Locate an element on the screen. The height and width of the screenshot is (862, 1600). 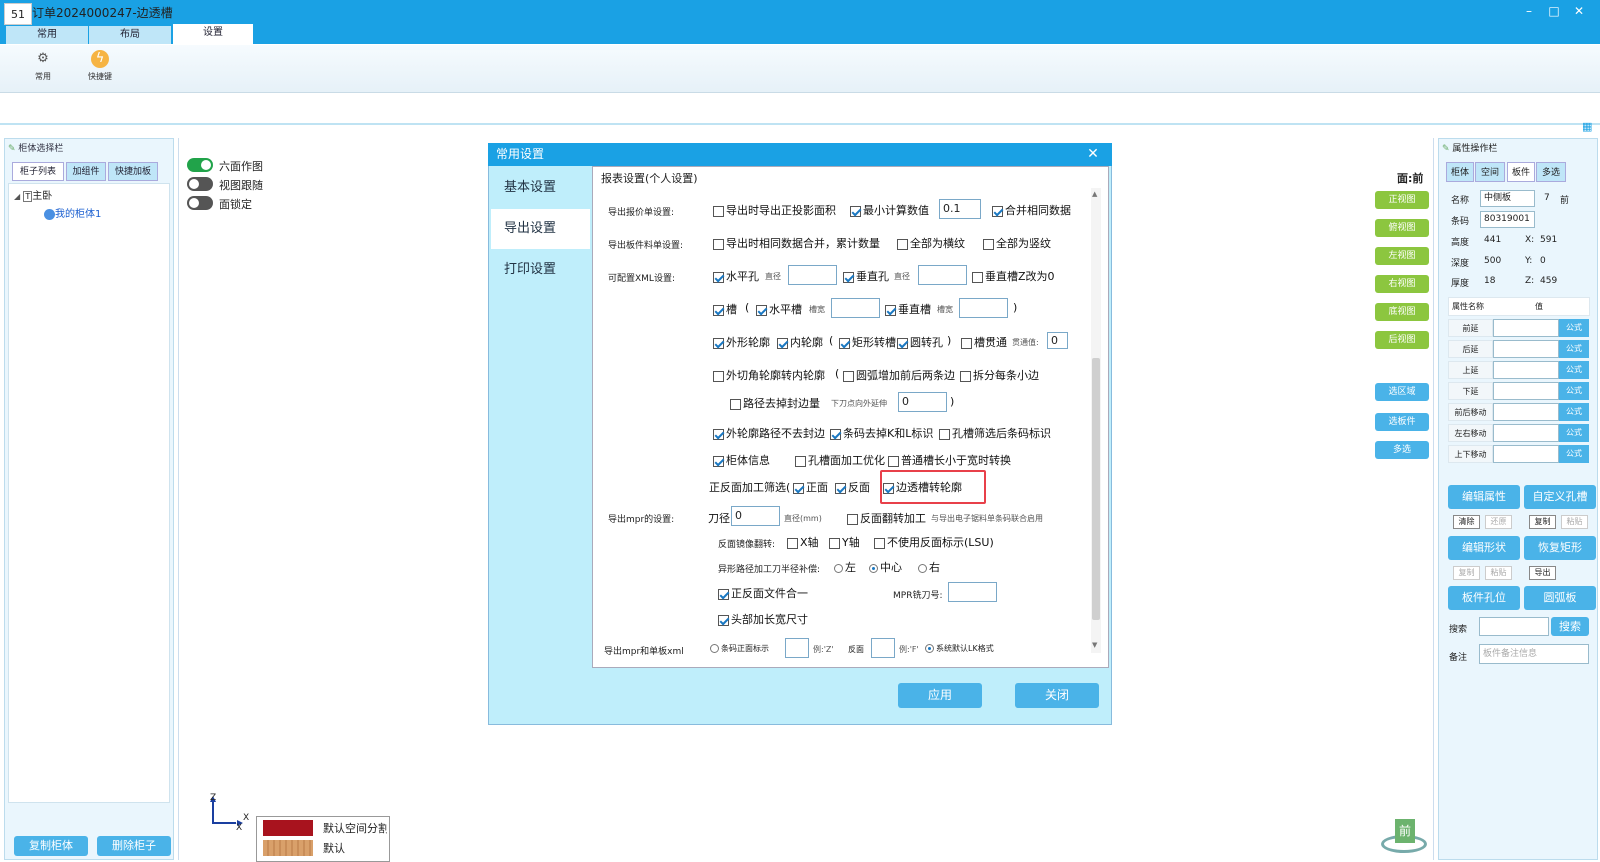
vslot-checkbox: 垂直槽 is located at coordinates (908, 309).